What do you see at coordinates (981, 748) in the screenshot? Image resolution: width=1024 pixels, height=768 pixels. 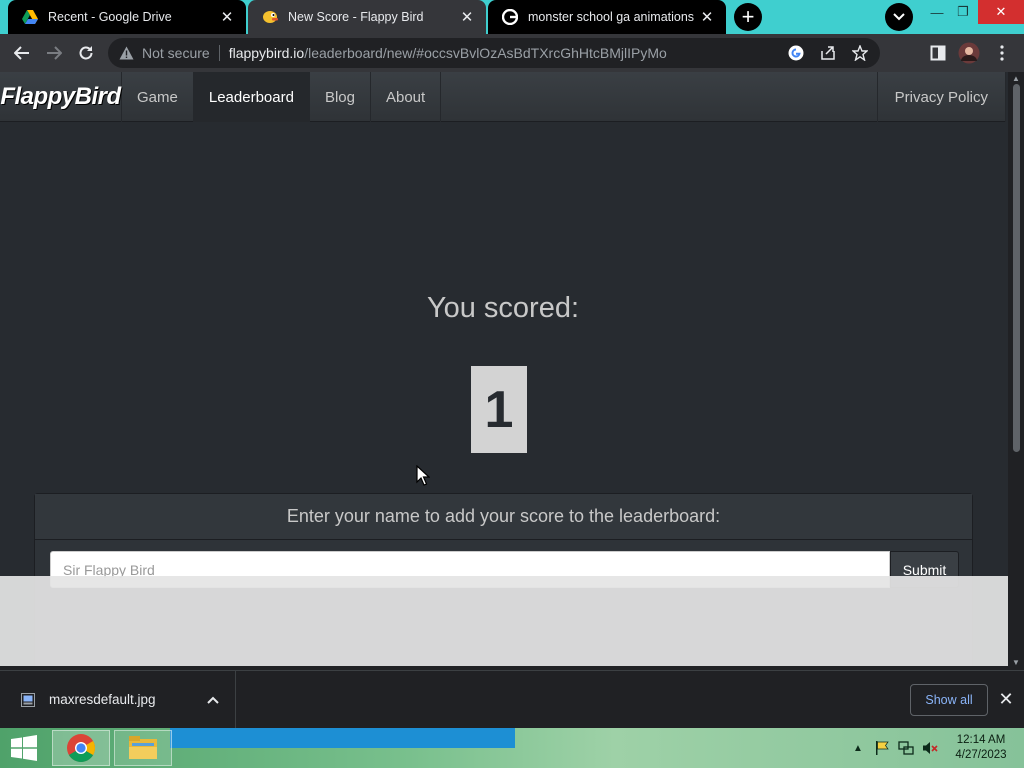 I see `taskbar-clock: 12:14 AM 4/27/2023` at bounding box center [981, 748].